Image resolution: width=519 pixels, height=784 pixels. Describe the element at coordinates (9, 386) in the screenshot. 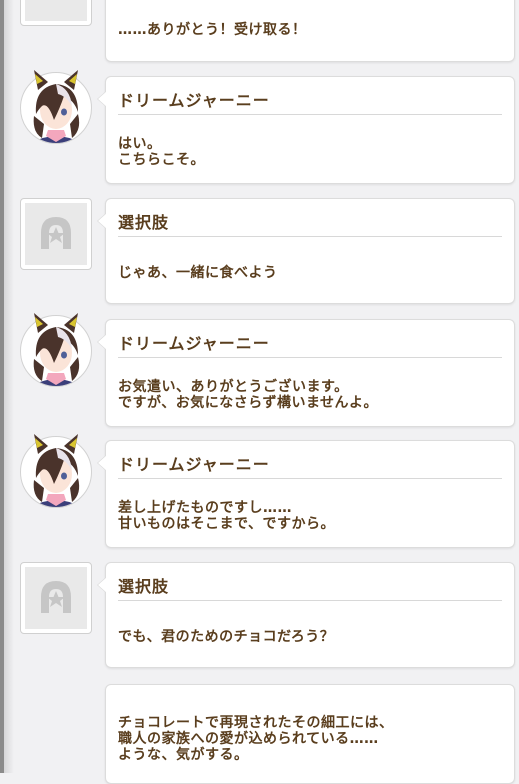

I see `rail-shadow` at that location.